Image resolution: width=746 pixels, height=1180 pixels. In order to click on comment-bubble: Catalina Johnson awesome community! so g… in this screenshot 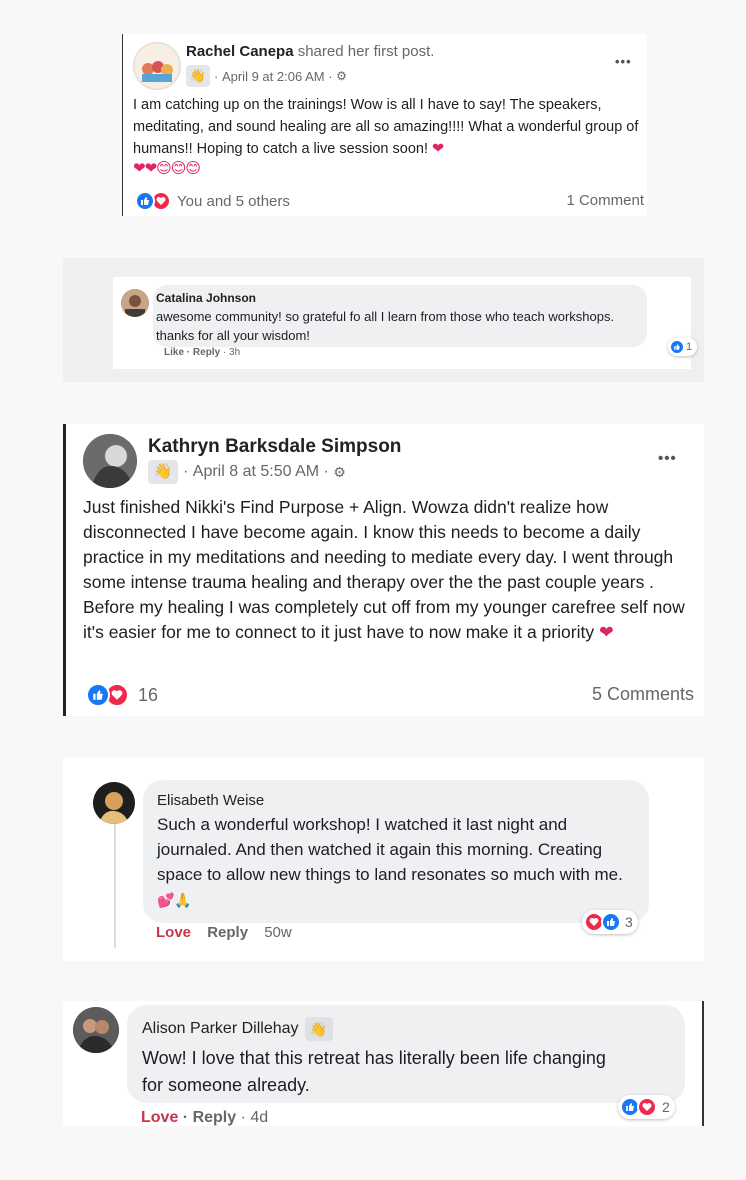, I will do `click(400, 316)`.